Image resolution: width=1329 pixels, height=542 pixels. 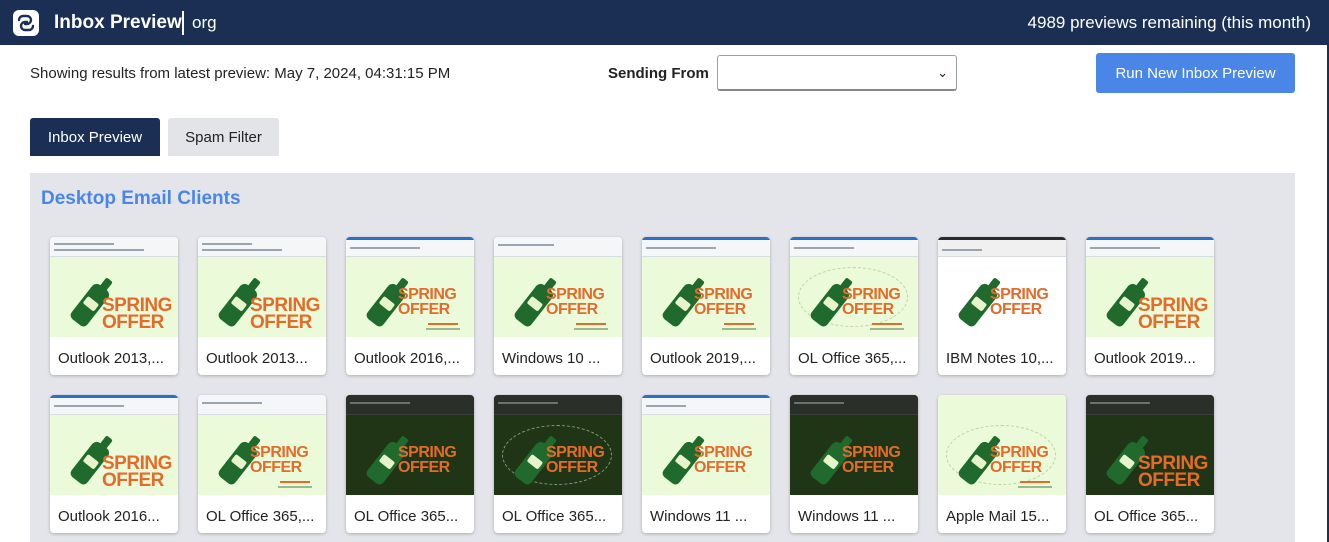 I want to click on tab-inbox-preview: Inbox Preview, so click(x=95, y=137).